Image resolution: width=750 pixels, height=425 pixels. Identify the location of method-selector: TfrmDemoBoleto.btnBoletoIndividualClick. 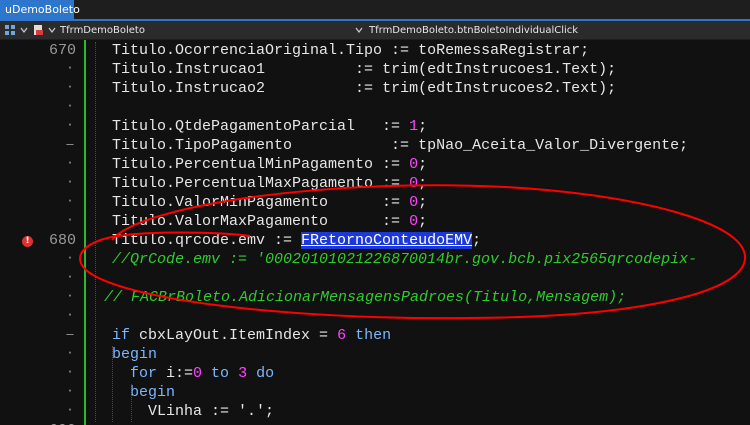
(473, 30).